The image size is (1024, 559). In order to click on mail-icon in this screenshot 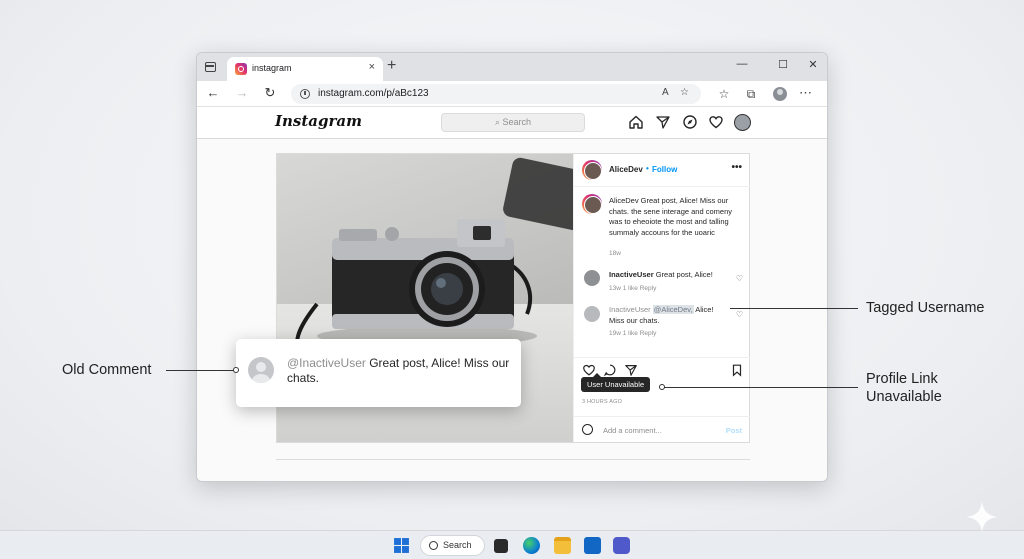, I will do `click(592, 545)`.